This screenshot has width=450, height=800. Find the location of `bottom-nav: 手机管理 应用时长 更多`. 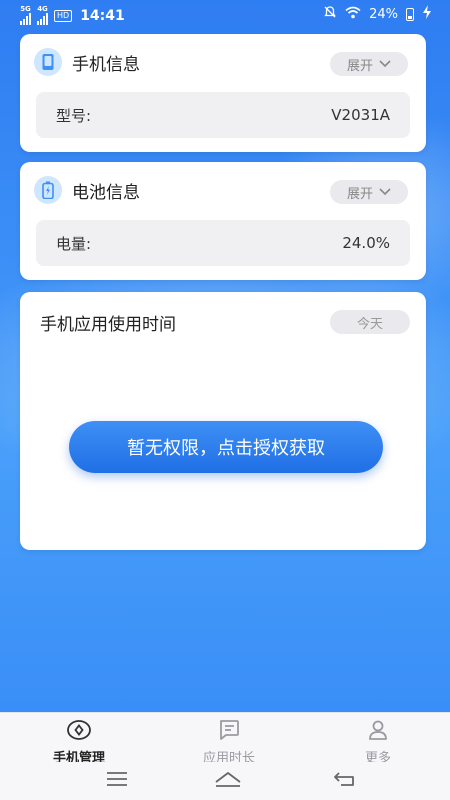

bottom-nav: 手机管理 应用时长 更多 is located at coordinates (225, 739).